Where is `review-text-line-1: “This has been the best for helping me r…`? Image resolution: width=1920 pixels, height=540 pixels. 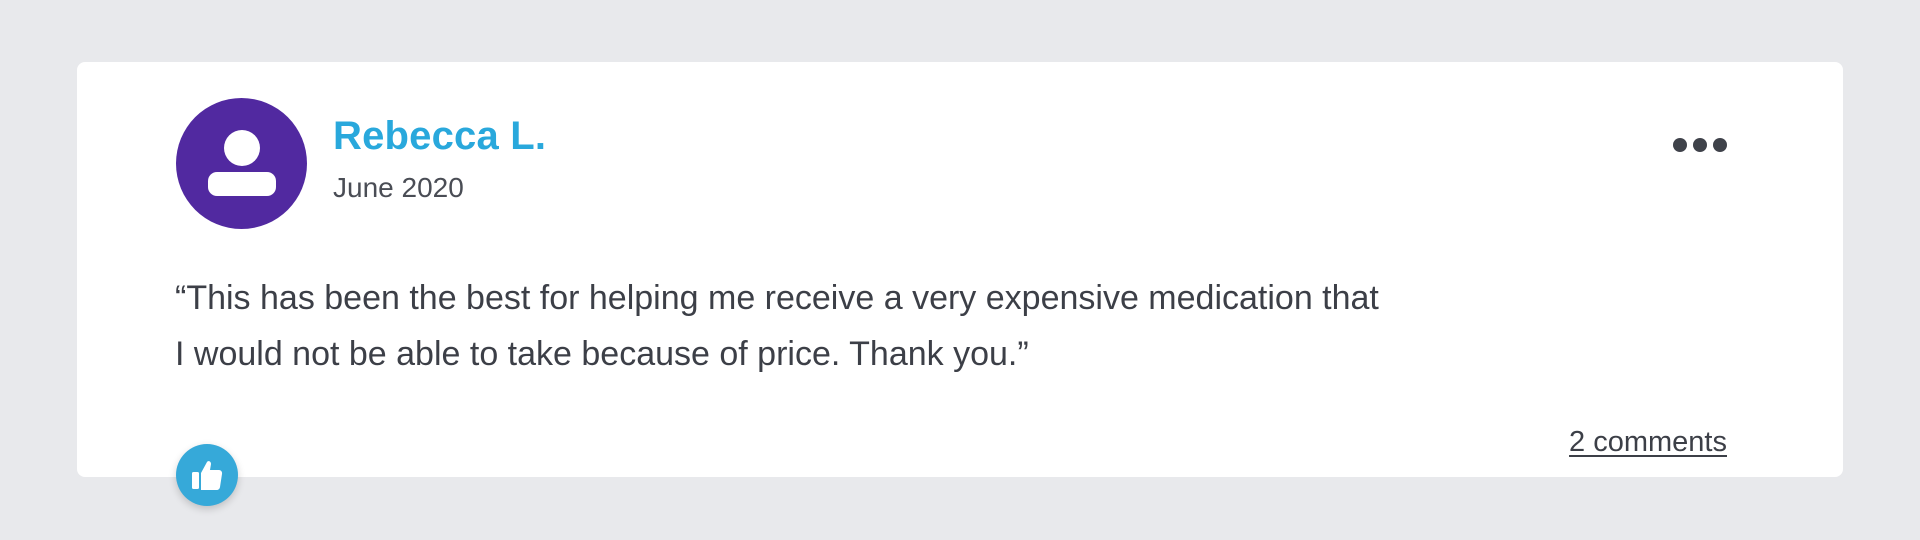 review-text-line-1: “This has been the best for helping me r… is located at coordinates (777, 298).